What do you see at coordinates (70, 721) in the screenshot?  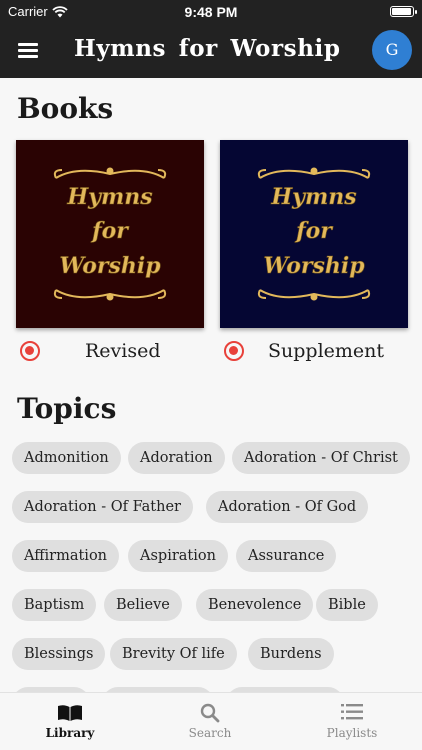 I see `tab-library: Library` at bounding box center [70, 721].